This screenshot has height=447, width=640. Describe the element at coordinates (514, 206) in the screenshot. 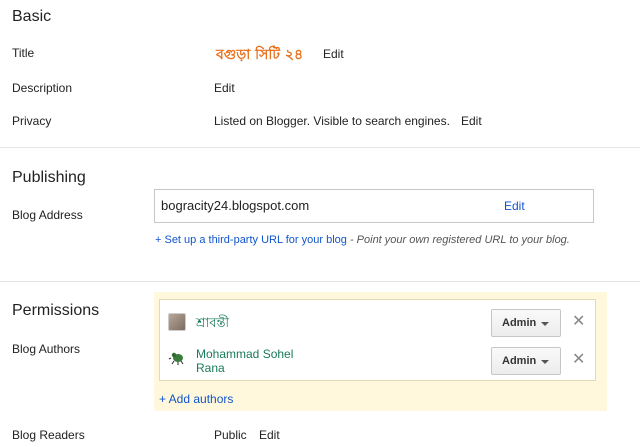

I see `blog-address-edit-link: Edit` at that location.